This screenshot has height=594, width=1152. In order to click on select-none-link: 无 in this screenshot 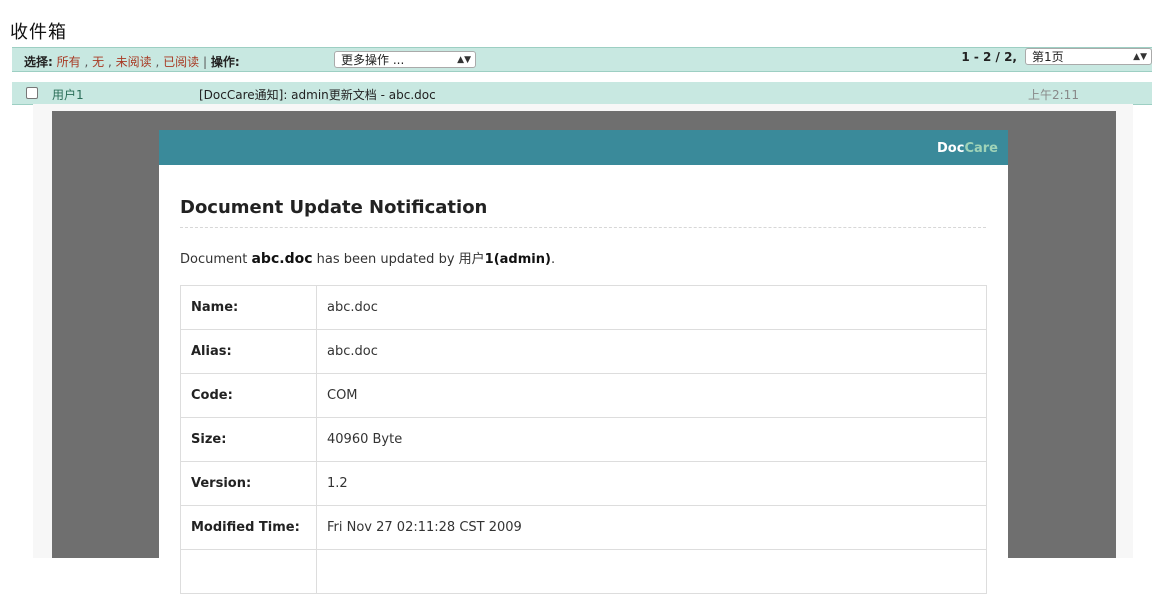, I will do `click(98, 62)`.